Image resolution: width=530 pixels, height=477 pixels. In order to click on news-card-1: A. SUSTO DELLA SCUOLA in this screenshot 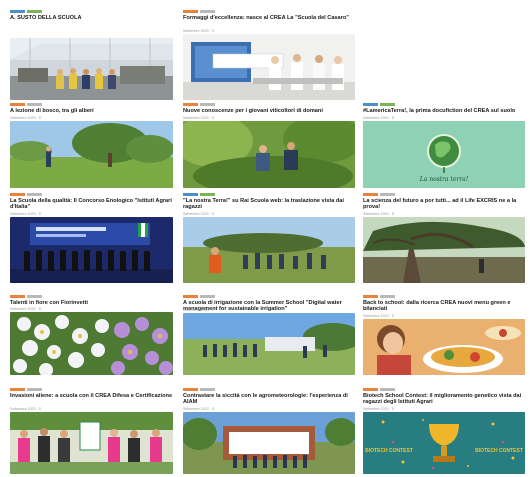, I will do `click(91, 55)`.